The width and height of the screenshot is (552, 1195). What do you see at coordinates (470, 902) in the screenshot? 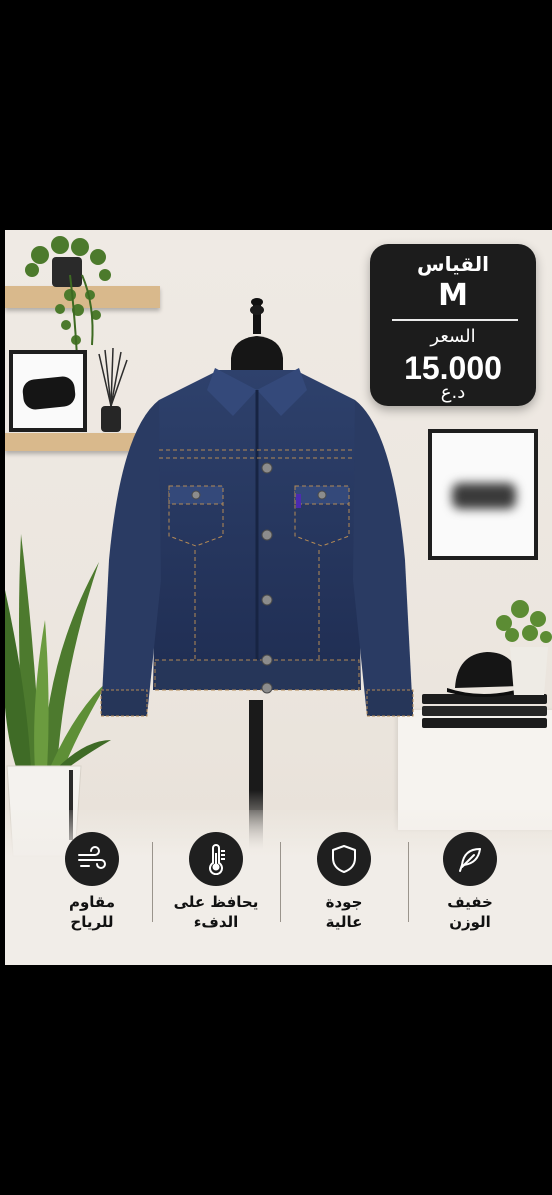
I see `feature-light-line1: خفيف` at bounding box center [470, 902].